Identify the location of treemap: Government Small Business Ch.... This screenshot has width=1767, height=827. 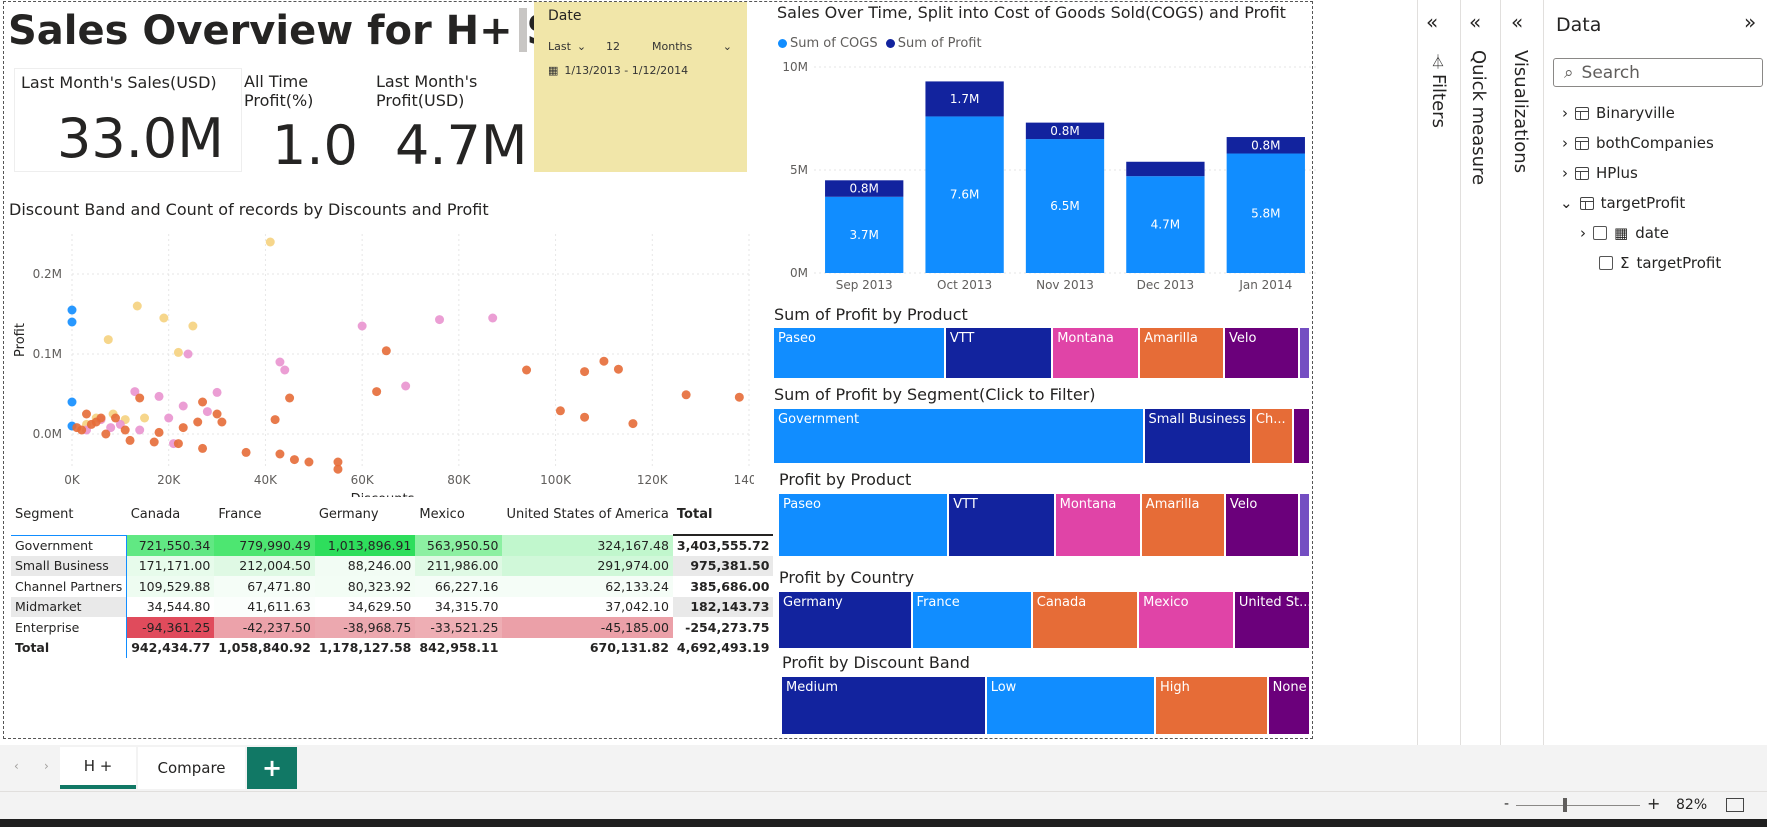
(1042, 436).